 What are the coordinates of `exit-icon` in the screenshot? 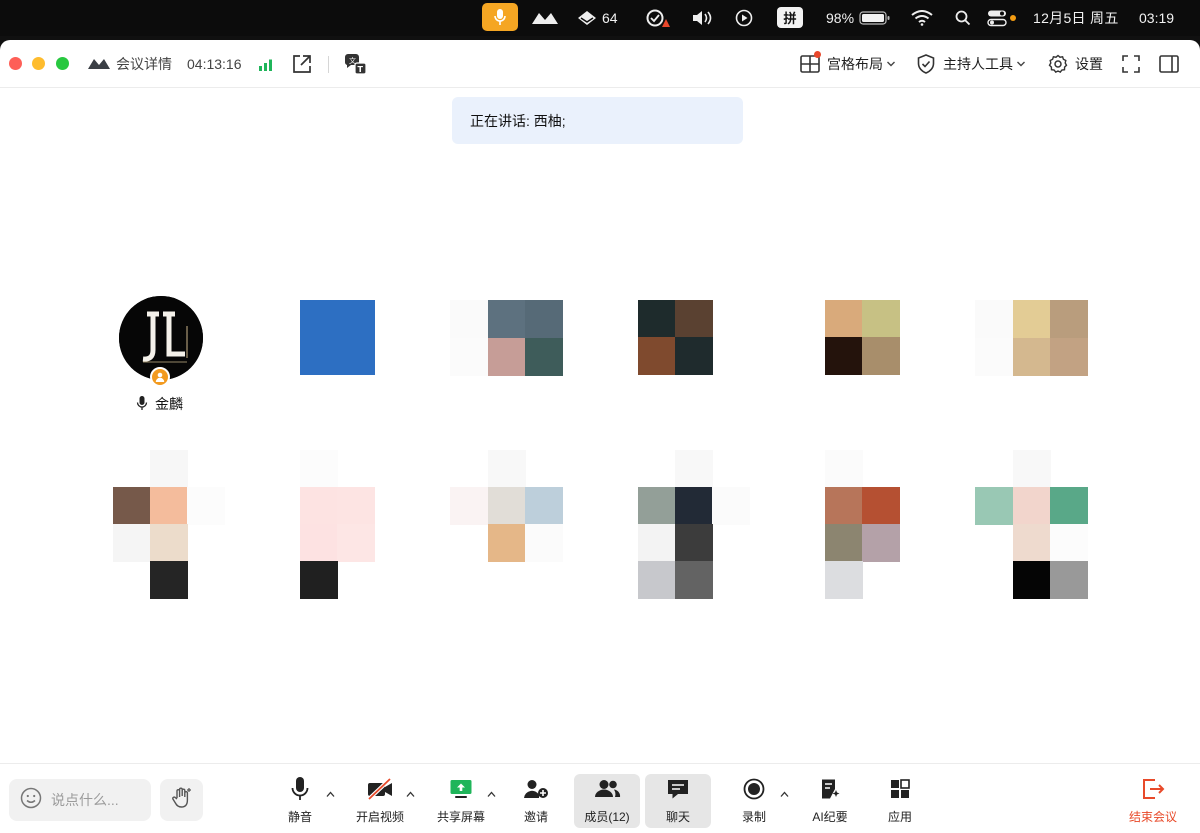 It's located at (1153, 789).